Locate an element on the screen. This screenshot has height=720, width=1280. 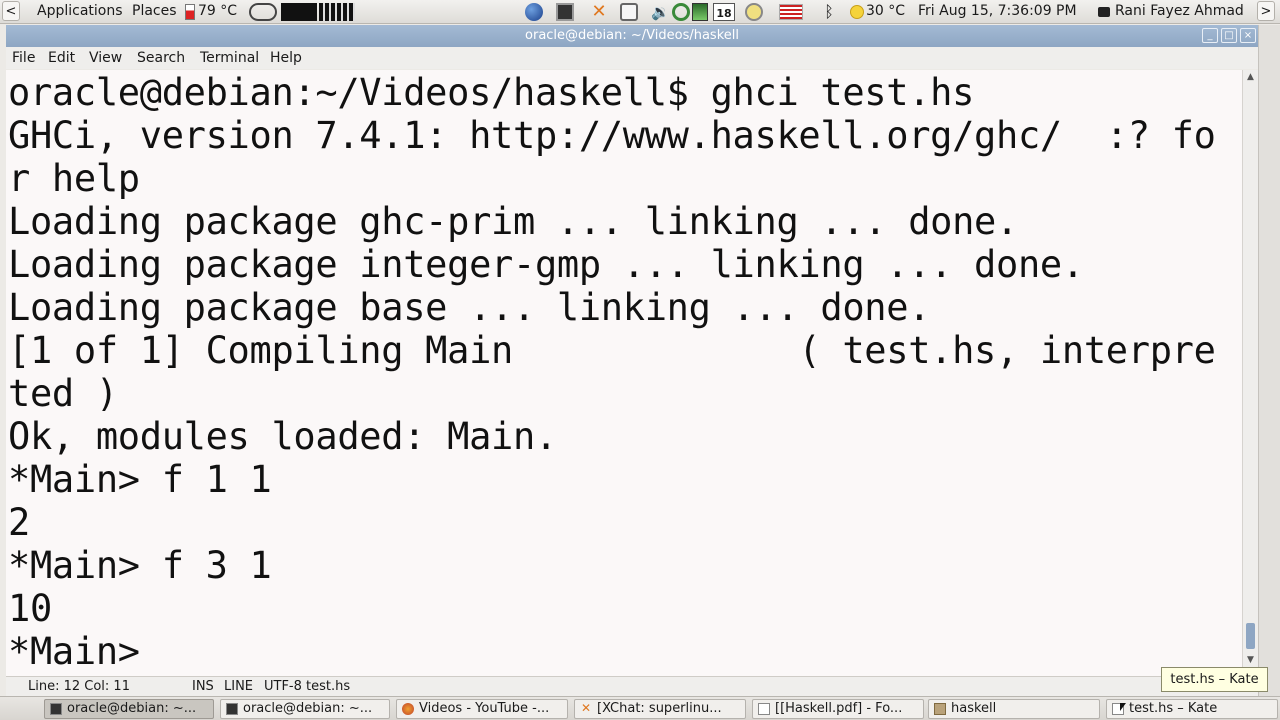
task-file-manager: haskell is located at coordinates (1014, 709).